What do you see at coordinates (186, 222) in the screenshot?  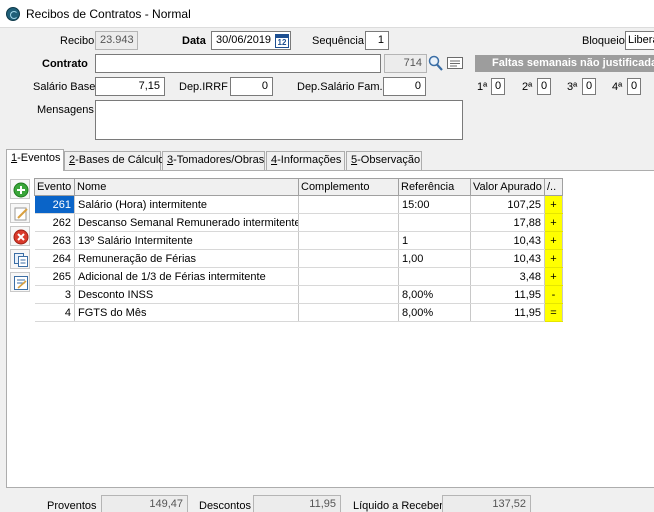 I see `cell-nome: Descanso Semanal Remunerado intermitente` at bounding box center [186, 222].